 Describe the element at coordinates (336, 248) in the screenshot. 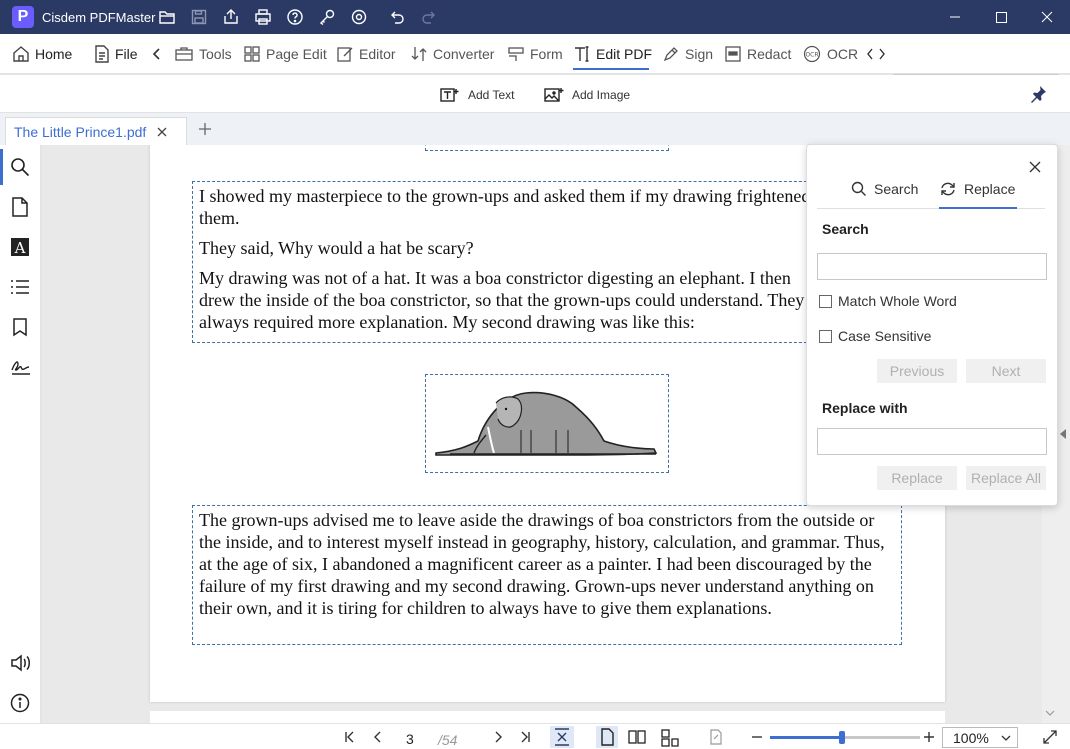

I see `paragraph: They said, Why would a hat be scary?` at that location.